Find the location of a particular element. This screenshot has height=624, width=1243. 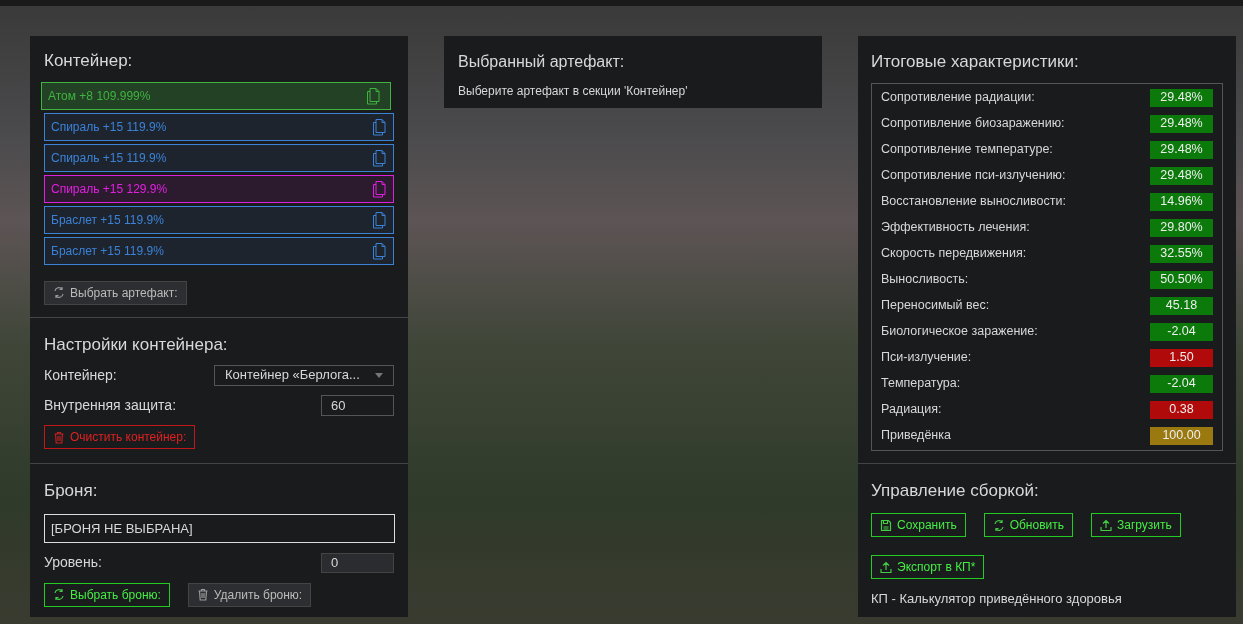

field-label: Уровень: is located at coordinates (73, 562).